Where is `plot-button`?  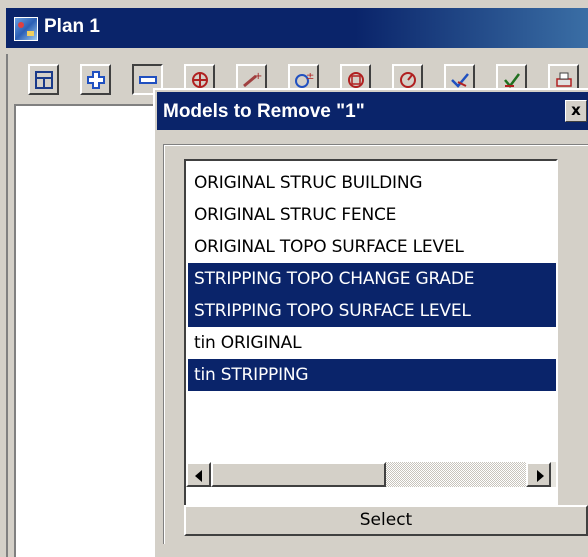 plot-button is located at coordinates (43, 79).